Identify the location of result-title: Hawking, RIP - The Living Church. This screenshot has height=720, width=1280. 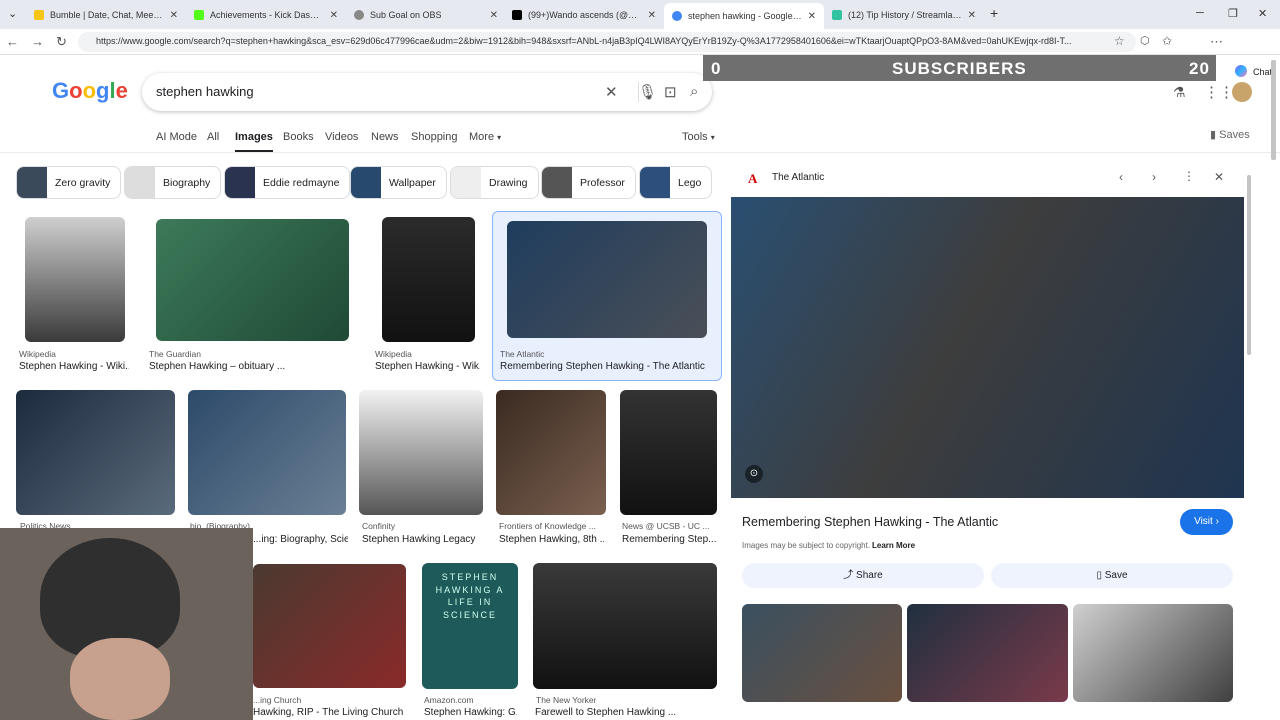
(328, 712).